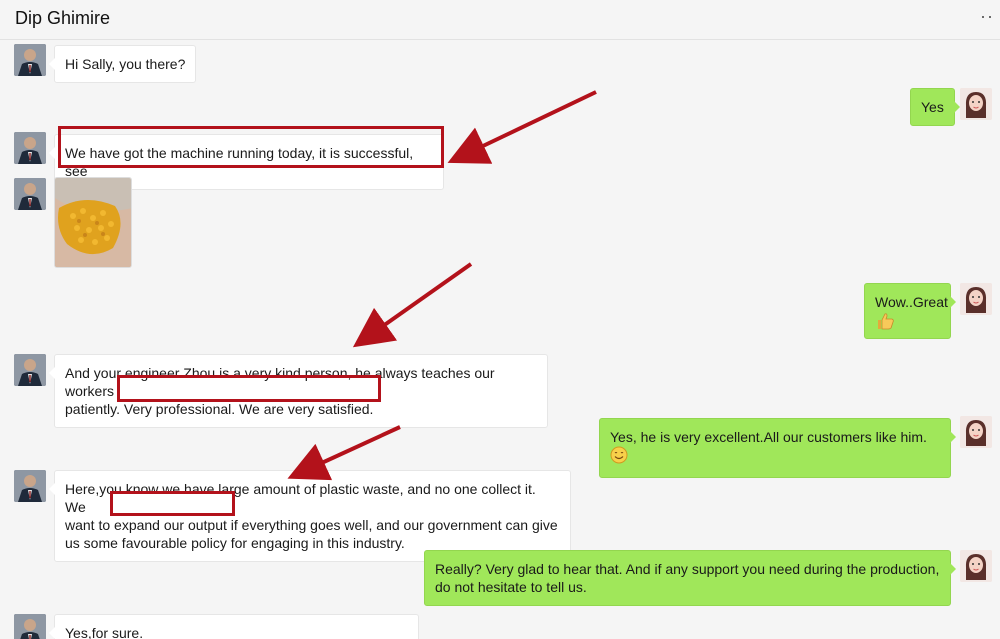  What do you see at coordinates (234, 626) in the screenshot?
I see `message-incoming: Yes,for sure.` at bounding box center [234, 626].